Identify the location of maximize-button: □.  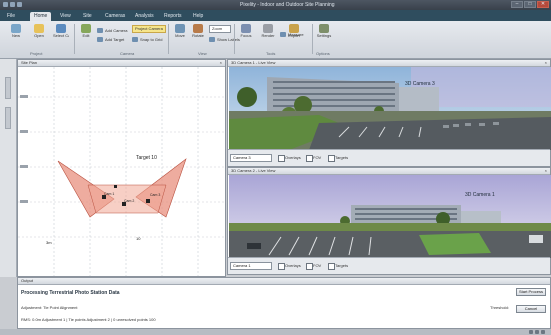
(530, 4).